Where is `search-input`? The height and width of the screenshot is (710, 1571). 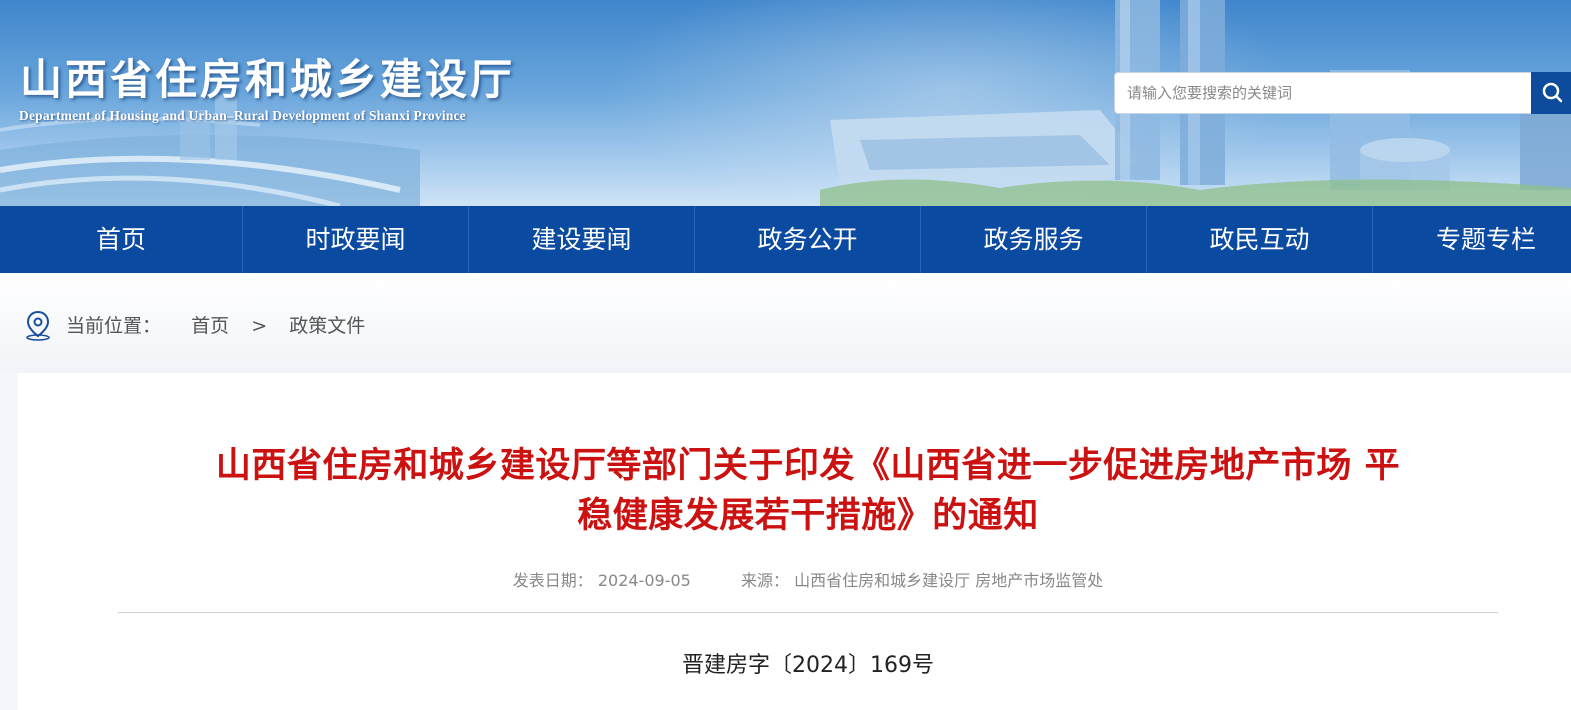 search-input is located at coordinates (1322, 93).